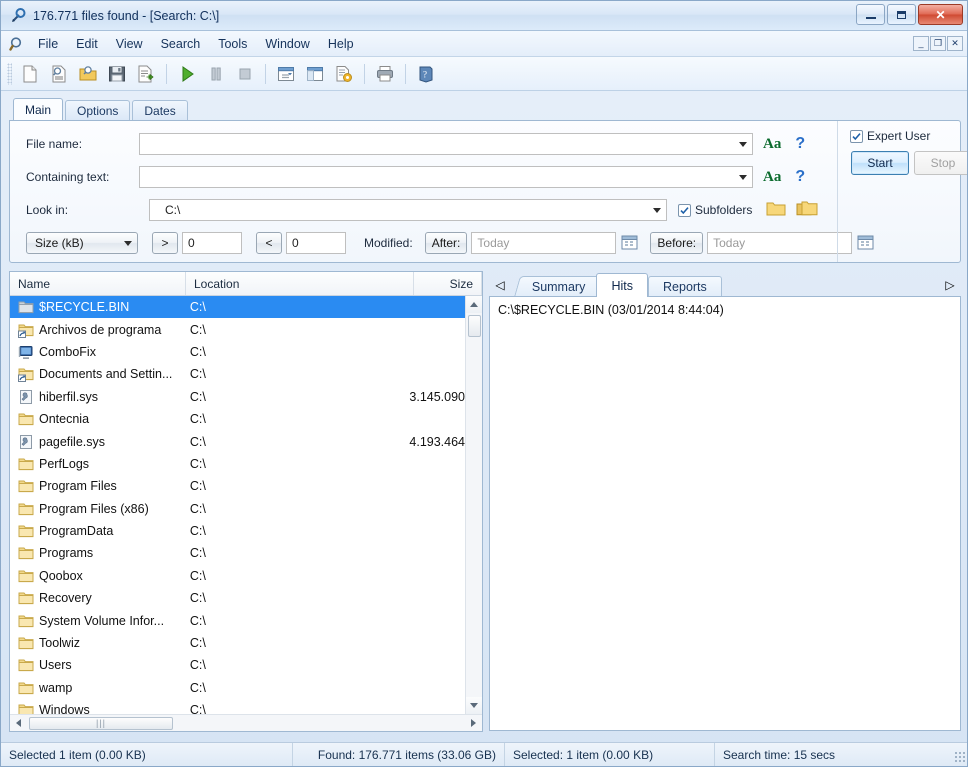 This screenshot has width=968, height=767. I want to click on table-row: Qoobox C:\, so click(237, 576).